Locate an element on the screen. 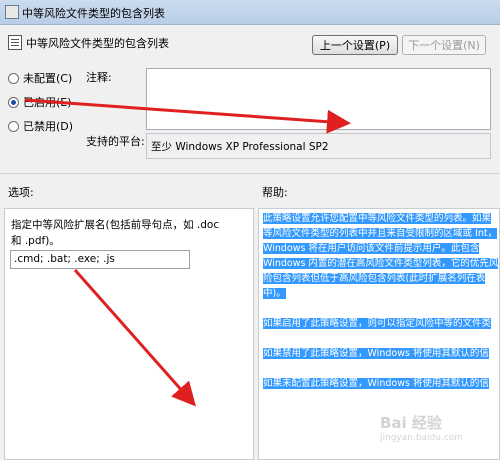 The height and width of the screenshot is (460, 500). red-arrow-to-options is located at coordinates (134, 338).